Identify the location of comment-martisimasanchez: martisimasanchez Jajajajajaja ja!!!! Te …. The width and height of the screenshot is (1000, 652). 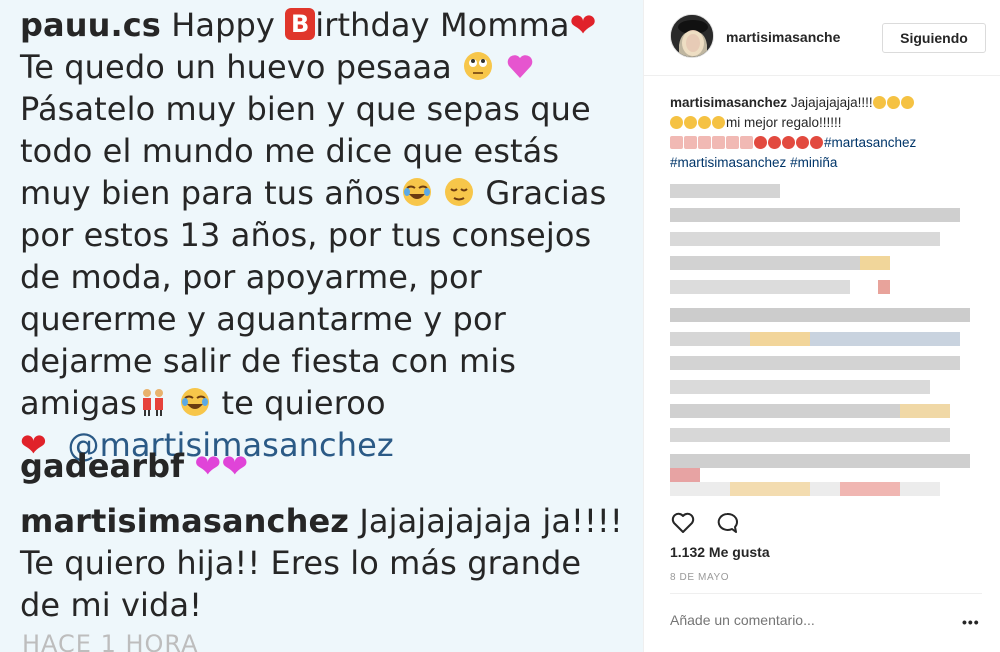
(325, 563).